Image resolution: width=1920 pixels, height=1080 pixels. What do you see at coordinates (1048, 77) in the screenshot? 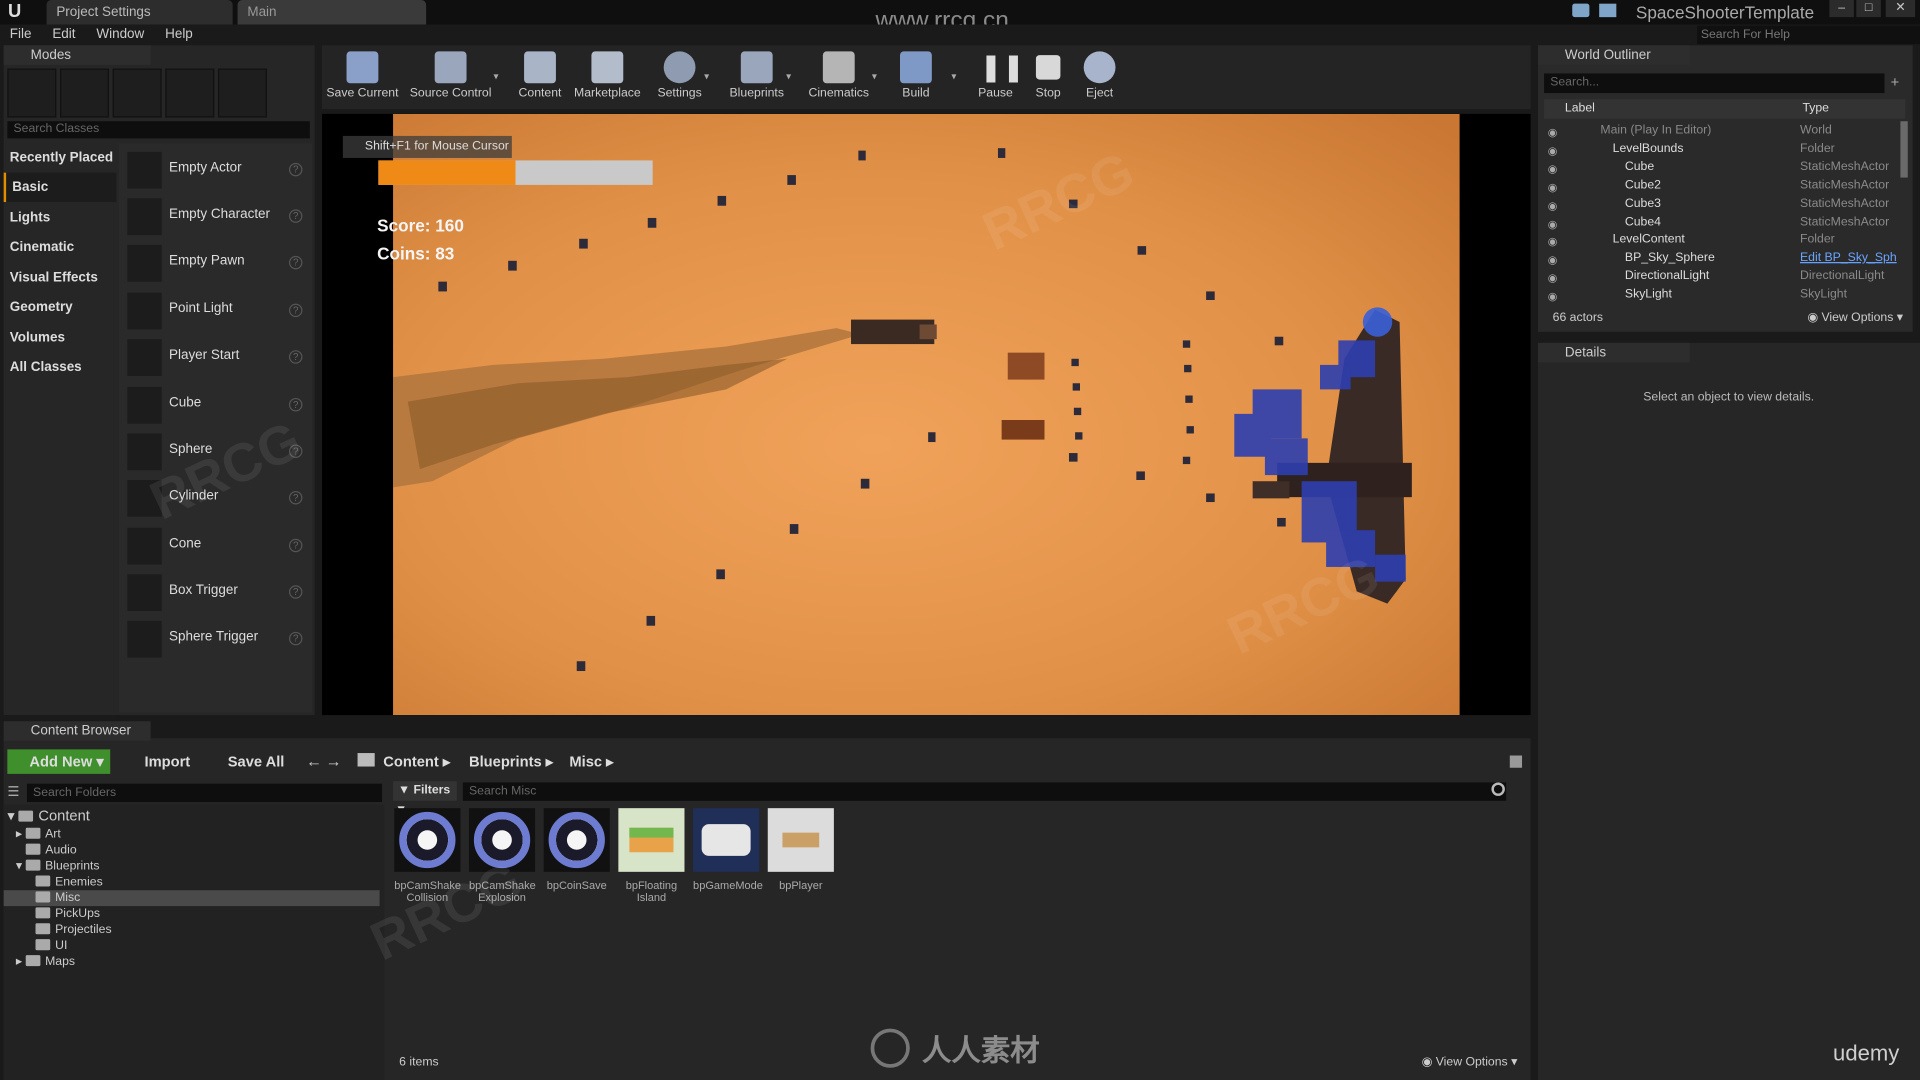
I see `stop-button: Stop` at bounding box center [1048, 77].